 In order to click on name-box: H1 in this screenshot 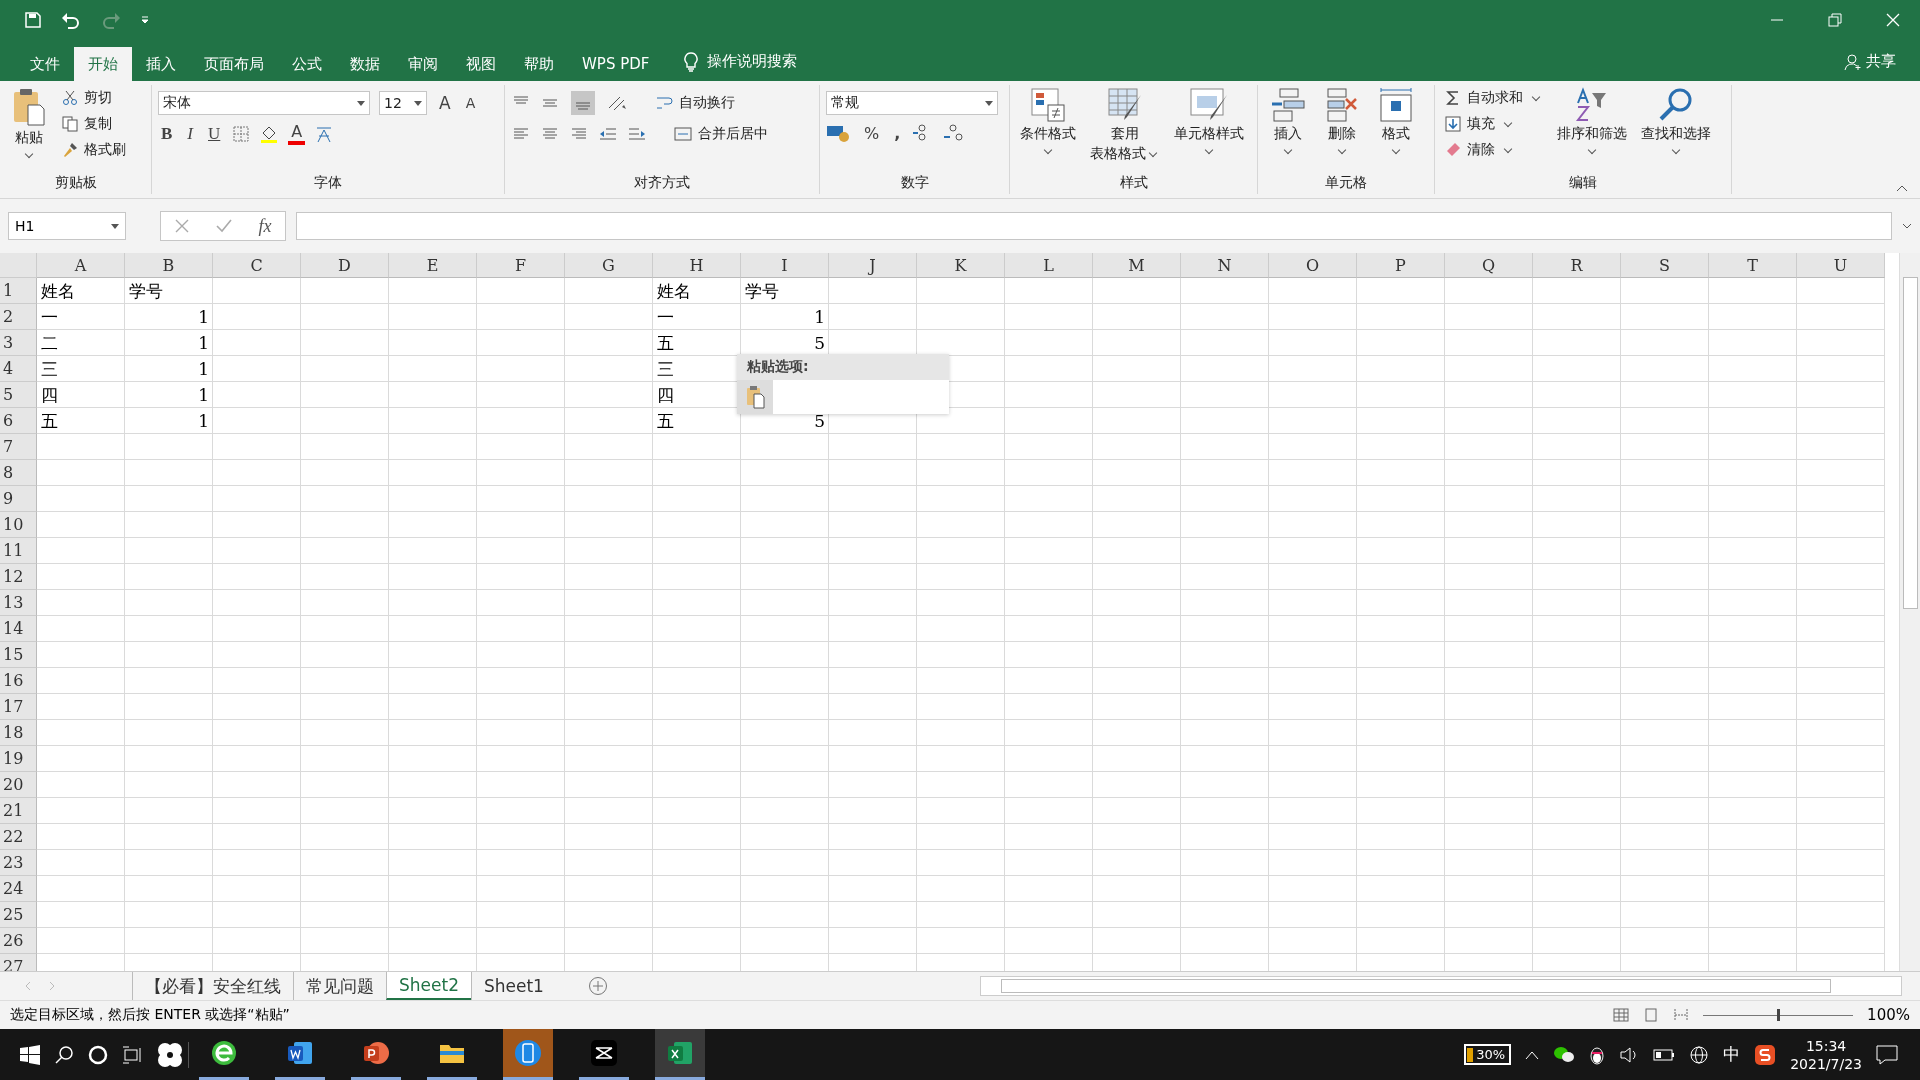, I will do `click(67, 226)`.